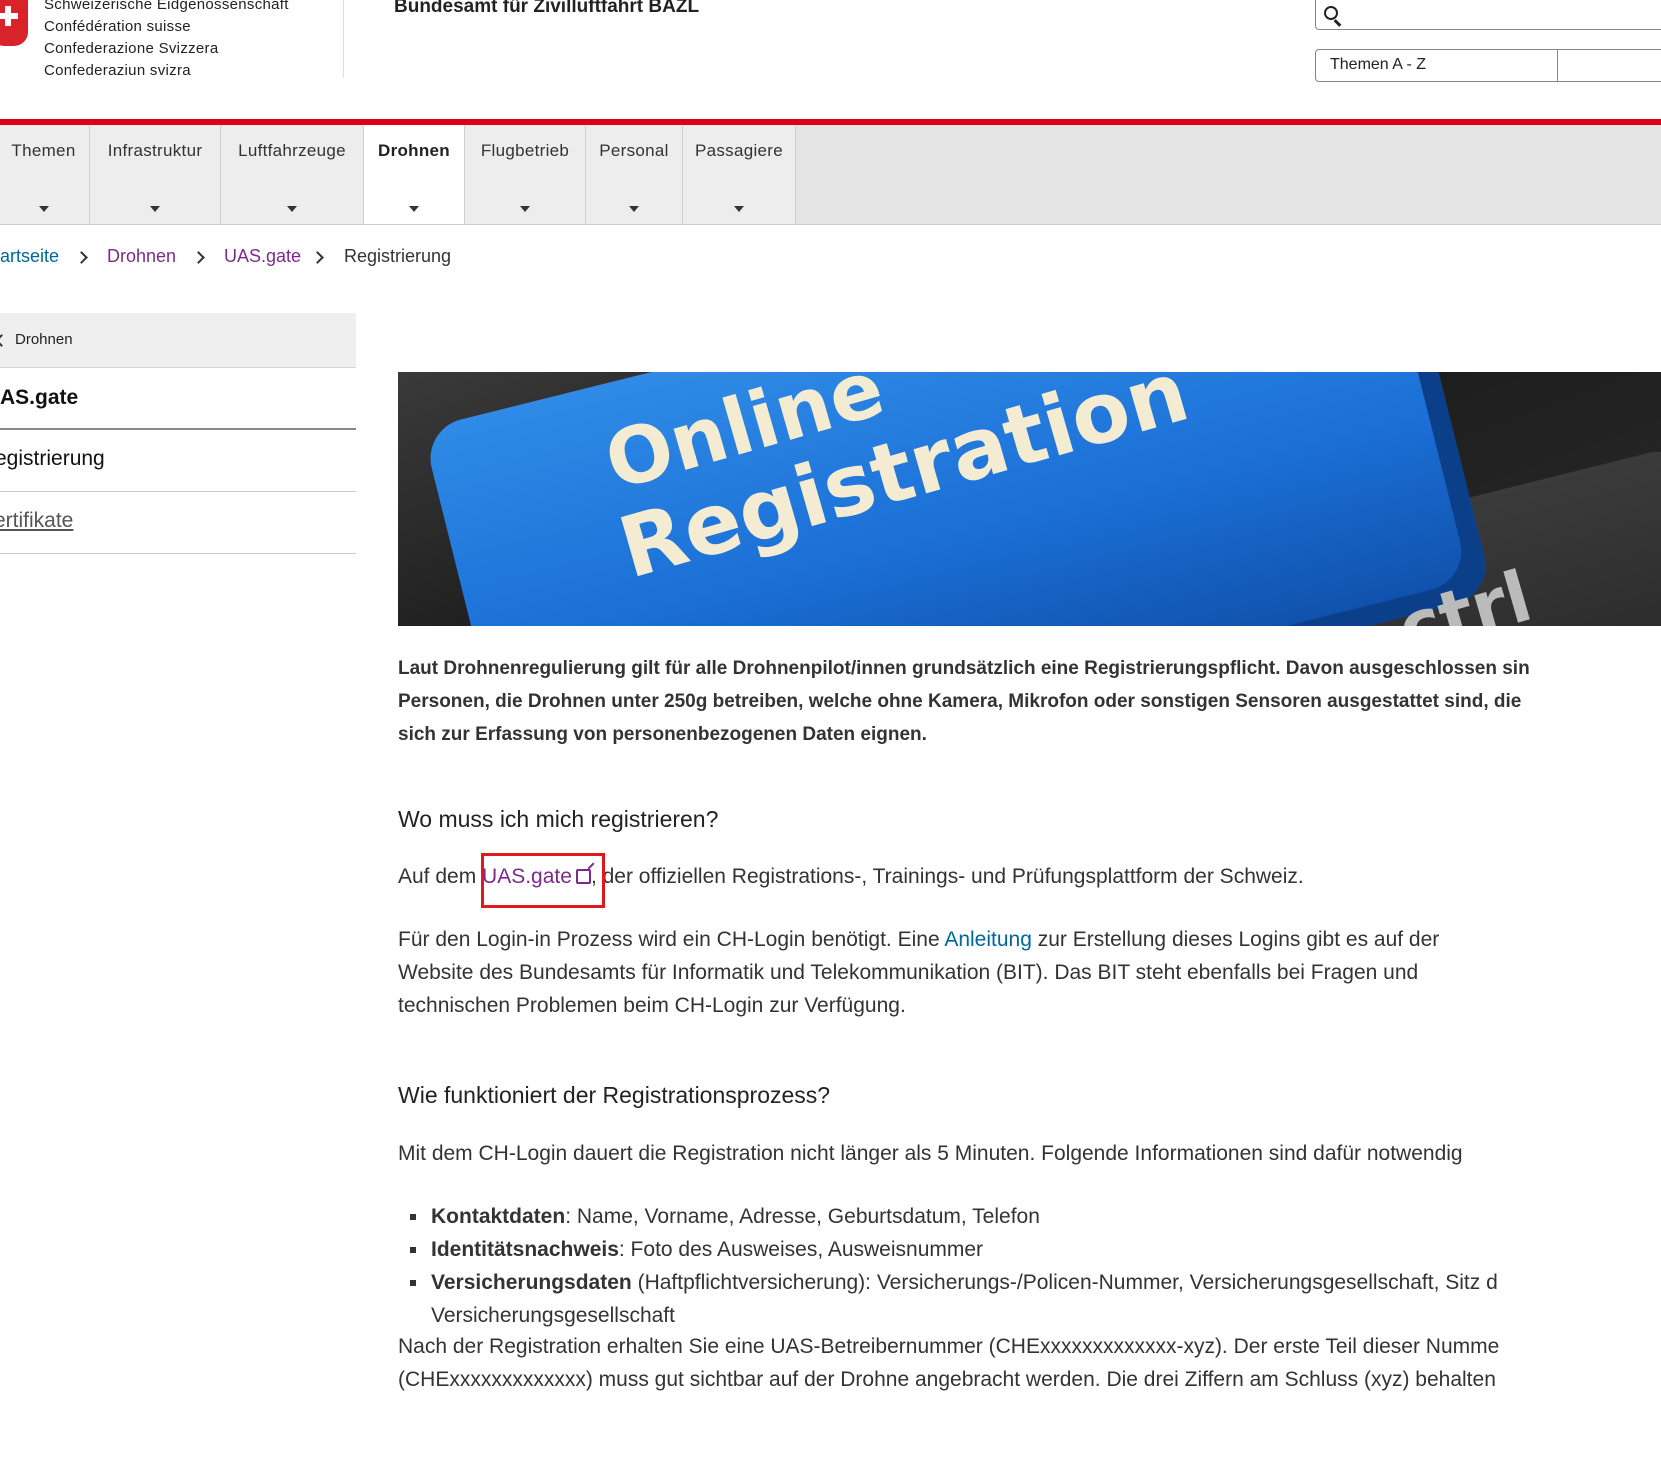 The width and height of the screenshot is (1661, 1481). I want to click on nav-item-passagiere: Passagiere, so click(739, 174).